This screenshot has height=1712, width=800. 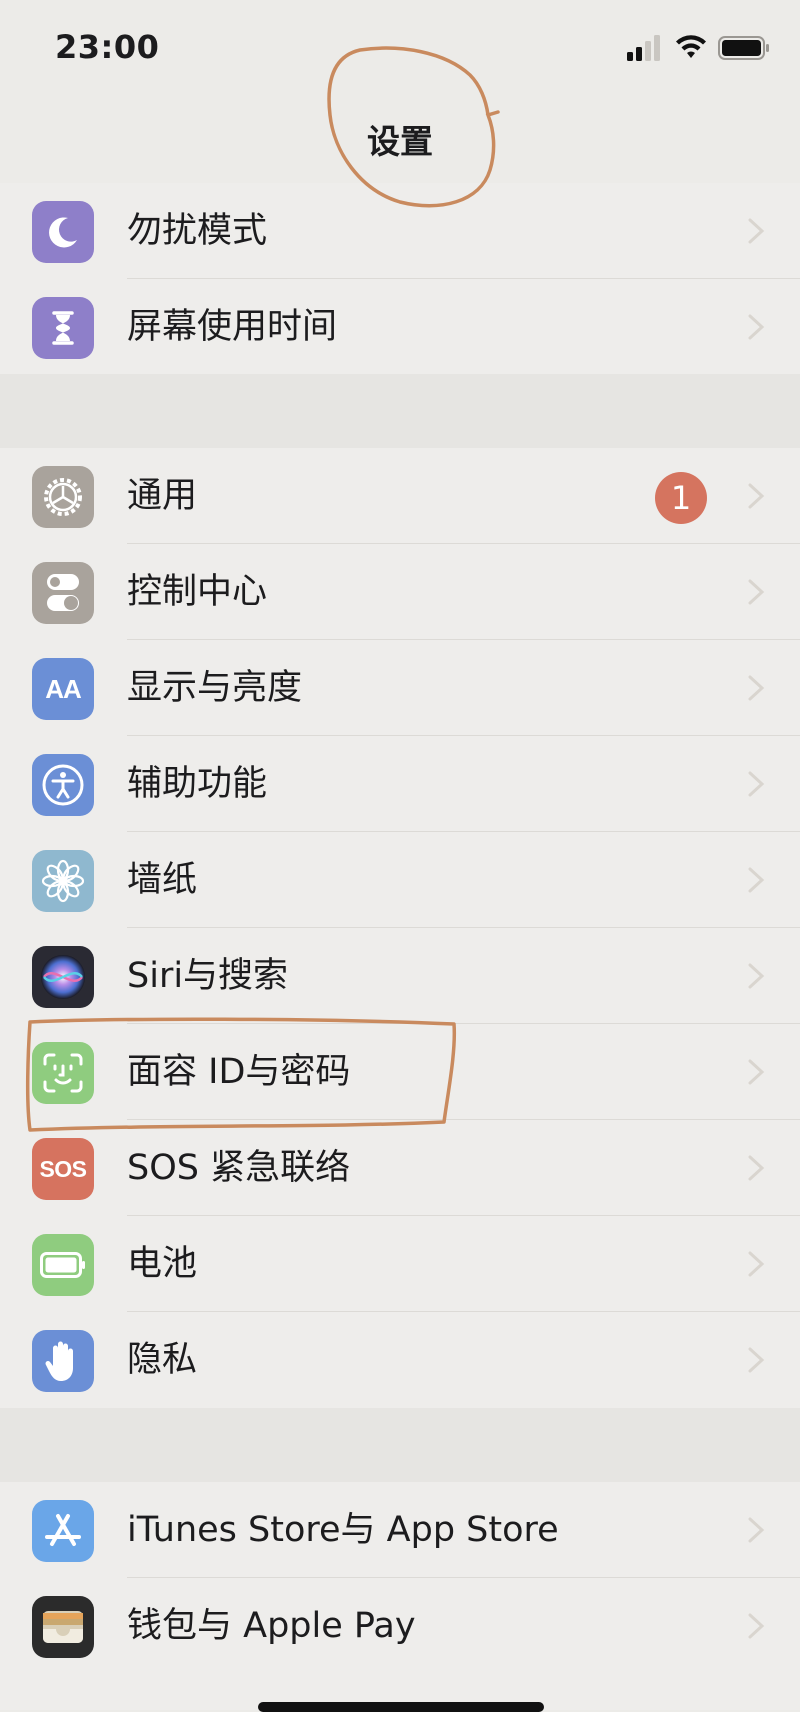 I want to click on settings-row-label: Siri与搜索, so click(x=208, y=976).